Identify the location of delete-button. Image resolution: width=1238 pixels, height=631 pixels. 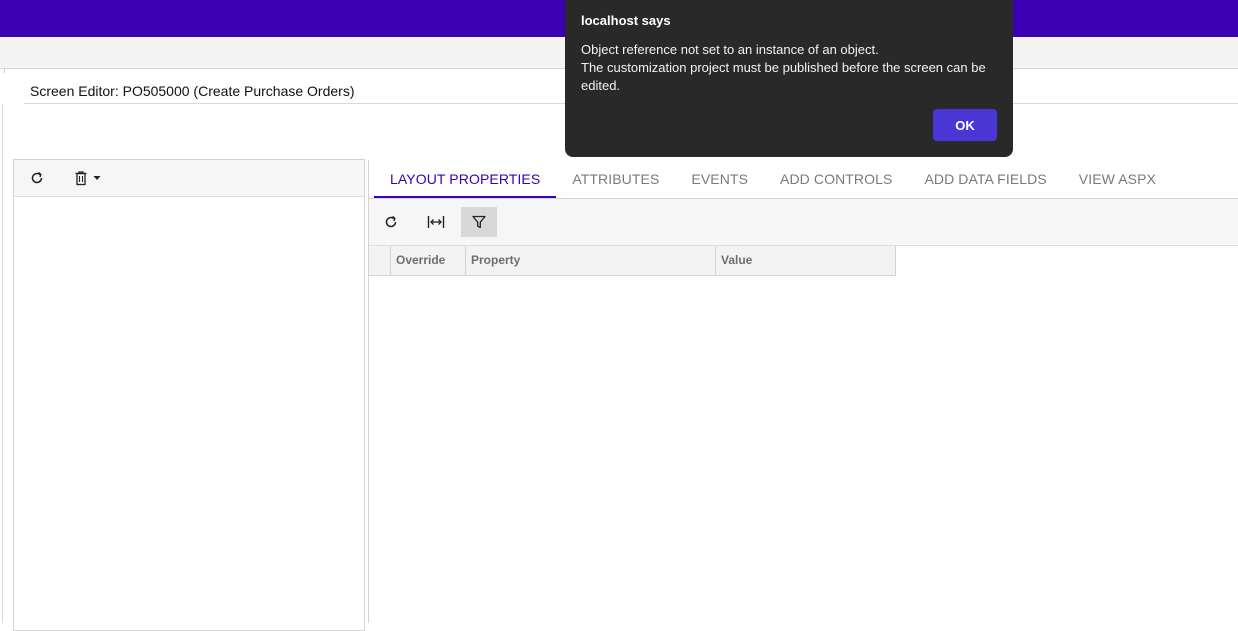
(87, 178).